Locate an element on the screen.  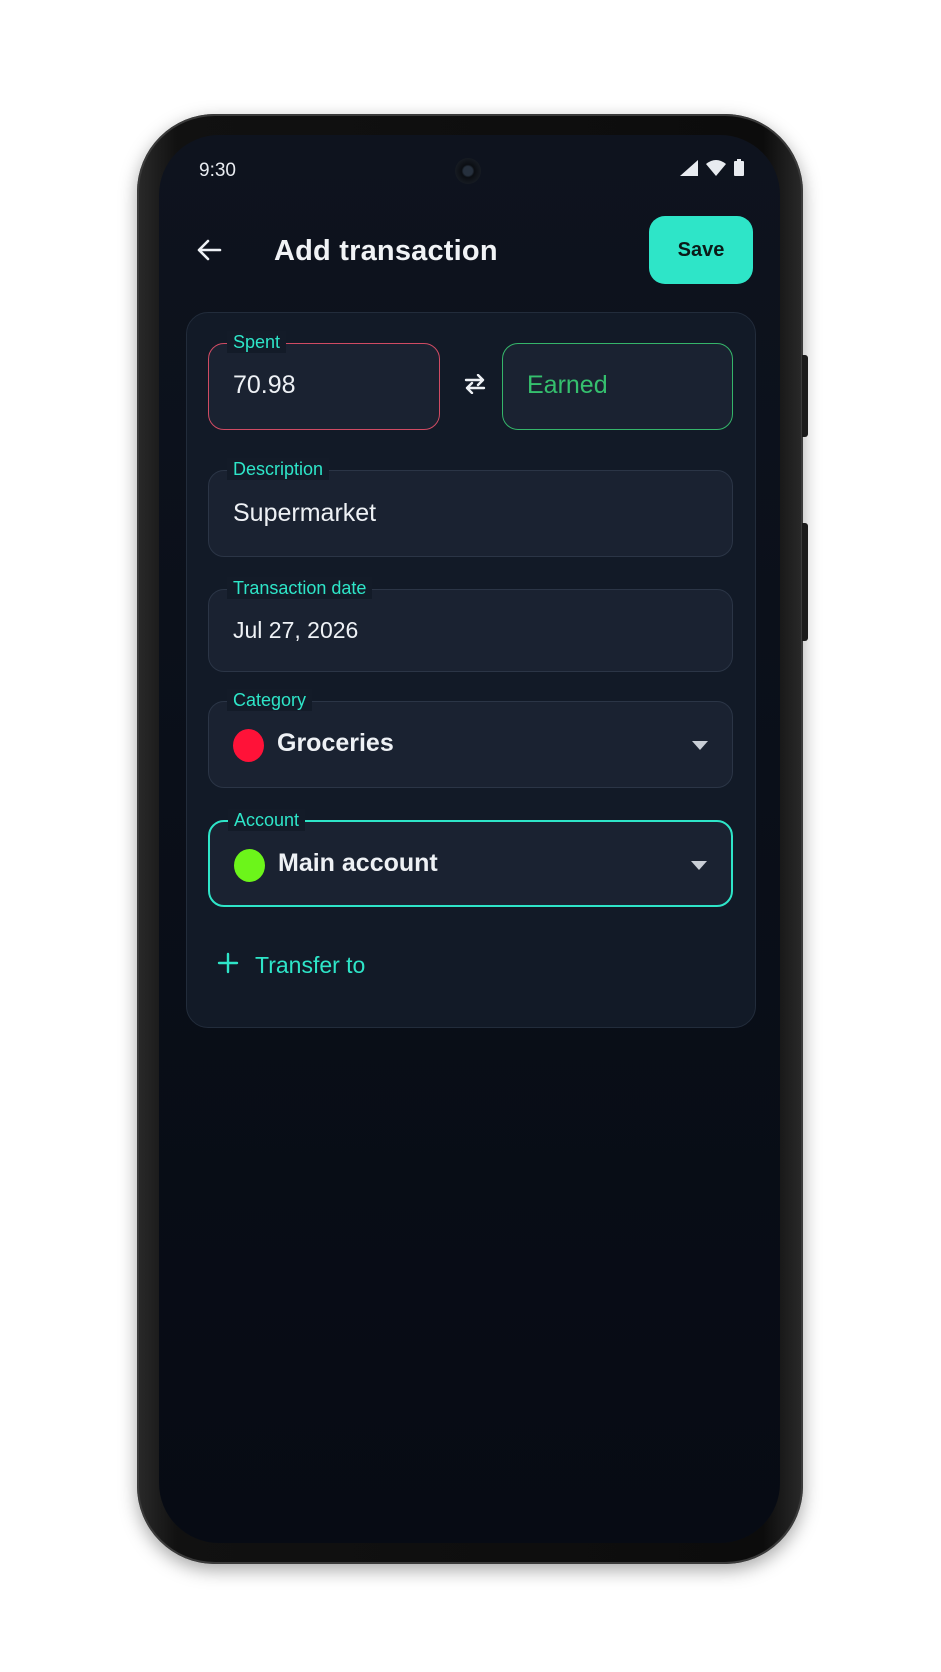
account-value: Main account is located at coordinates (358, 863).